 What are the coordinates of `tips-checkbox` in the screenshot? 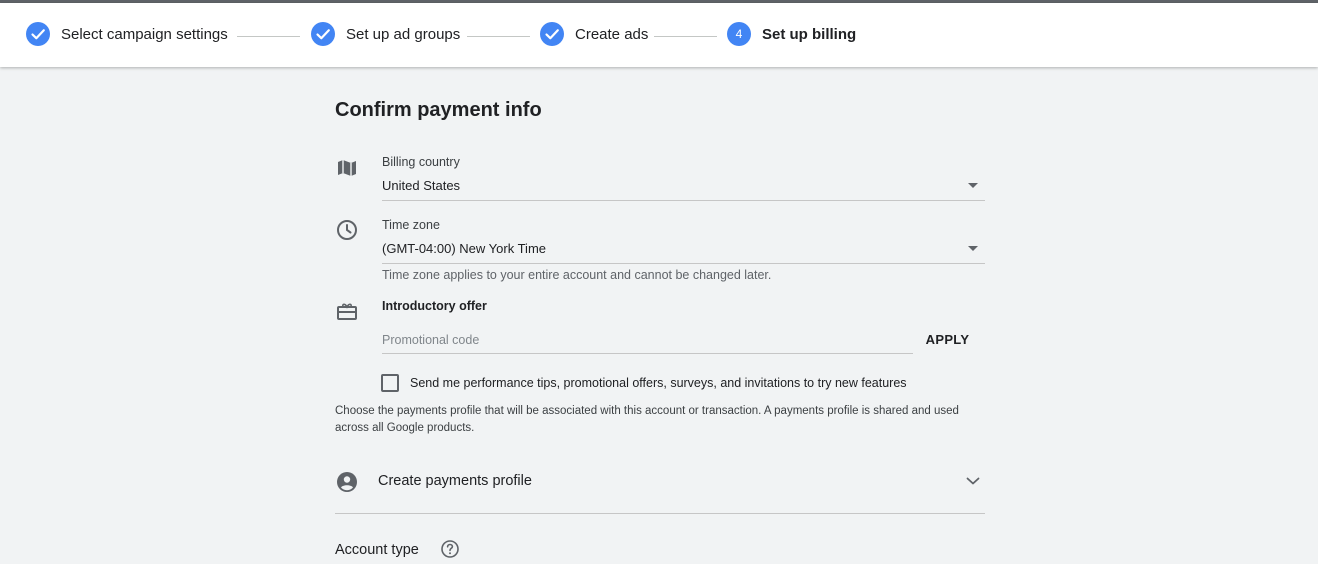 It's located at (390, 383).